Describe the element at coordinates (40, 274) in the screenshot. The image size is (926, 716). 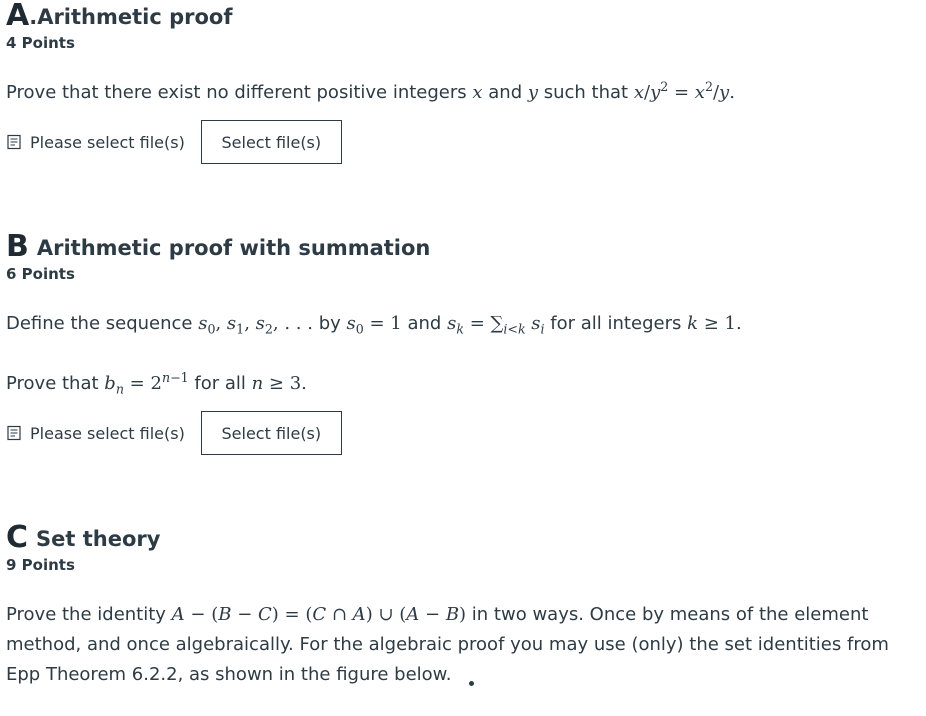
I see `question-b-points: 6 Points` at that location.